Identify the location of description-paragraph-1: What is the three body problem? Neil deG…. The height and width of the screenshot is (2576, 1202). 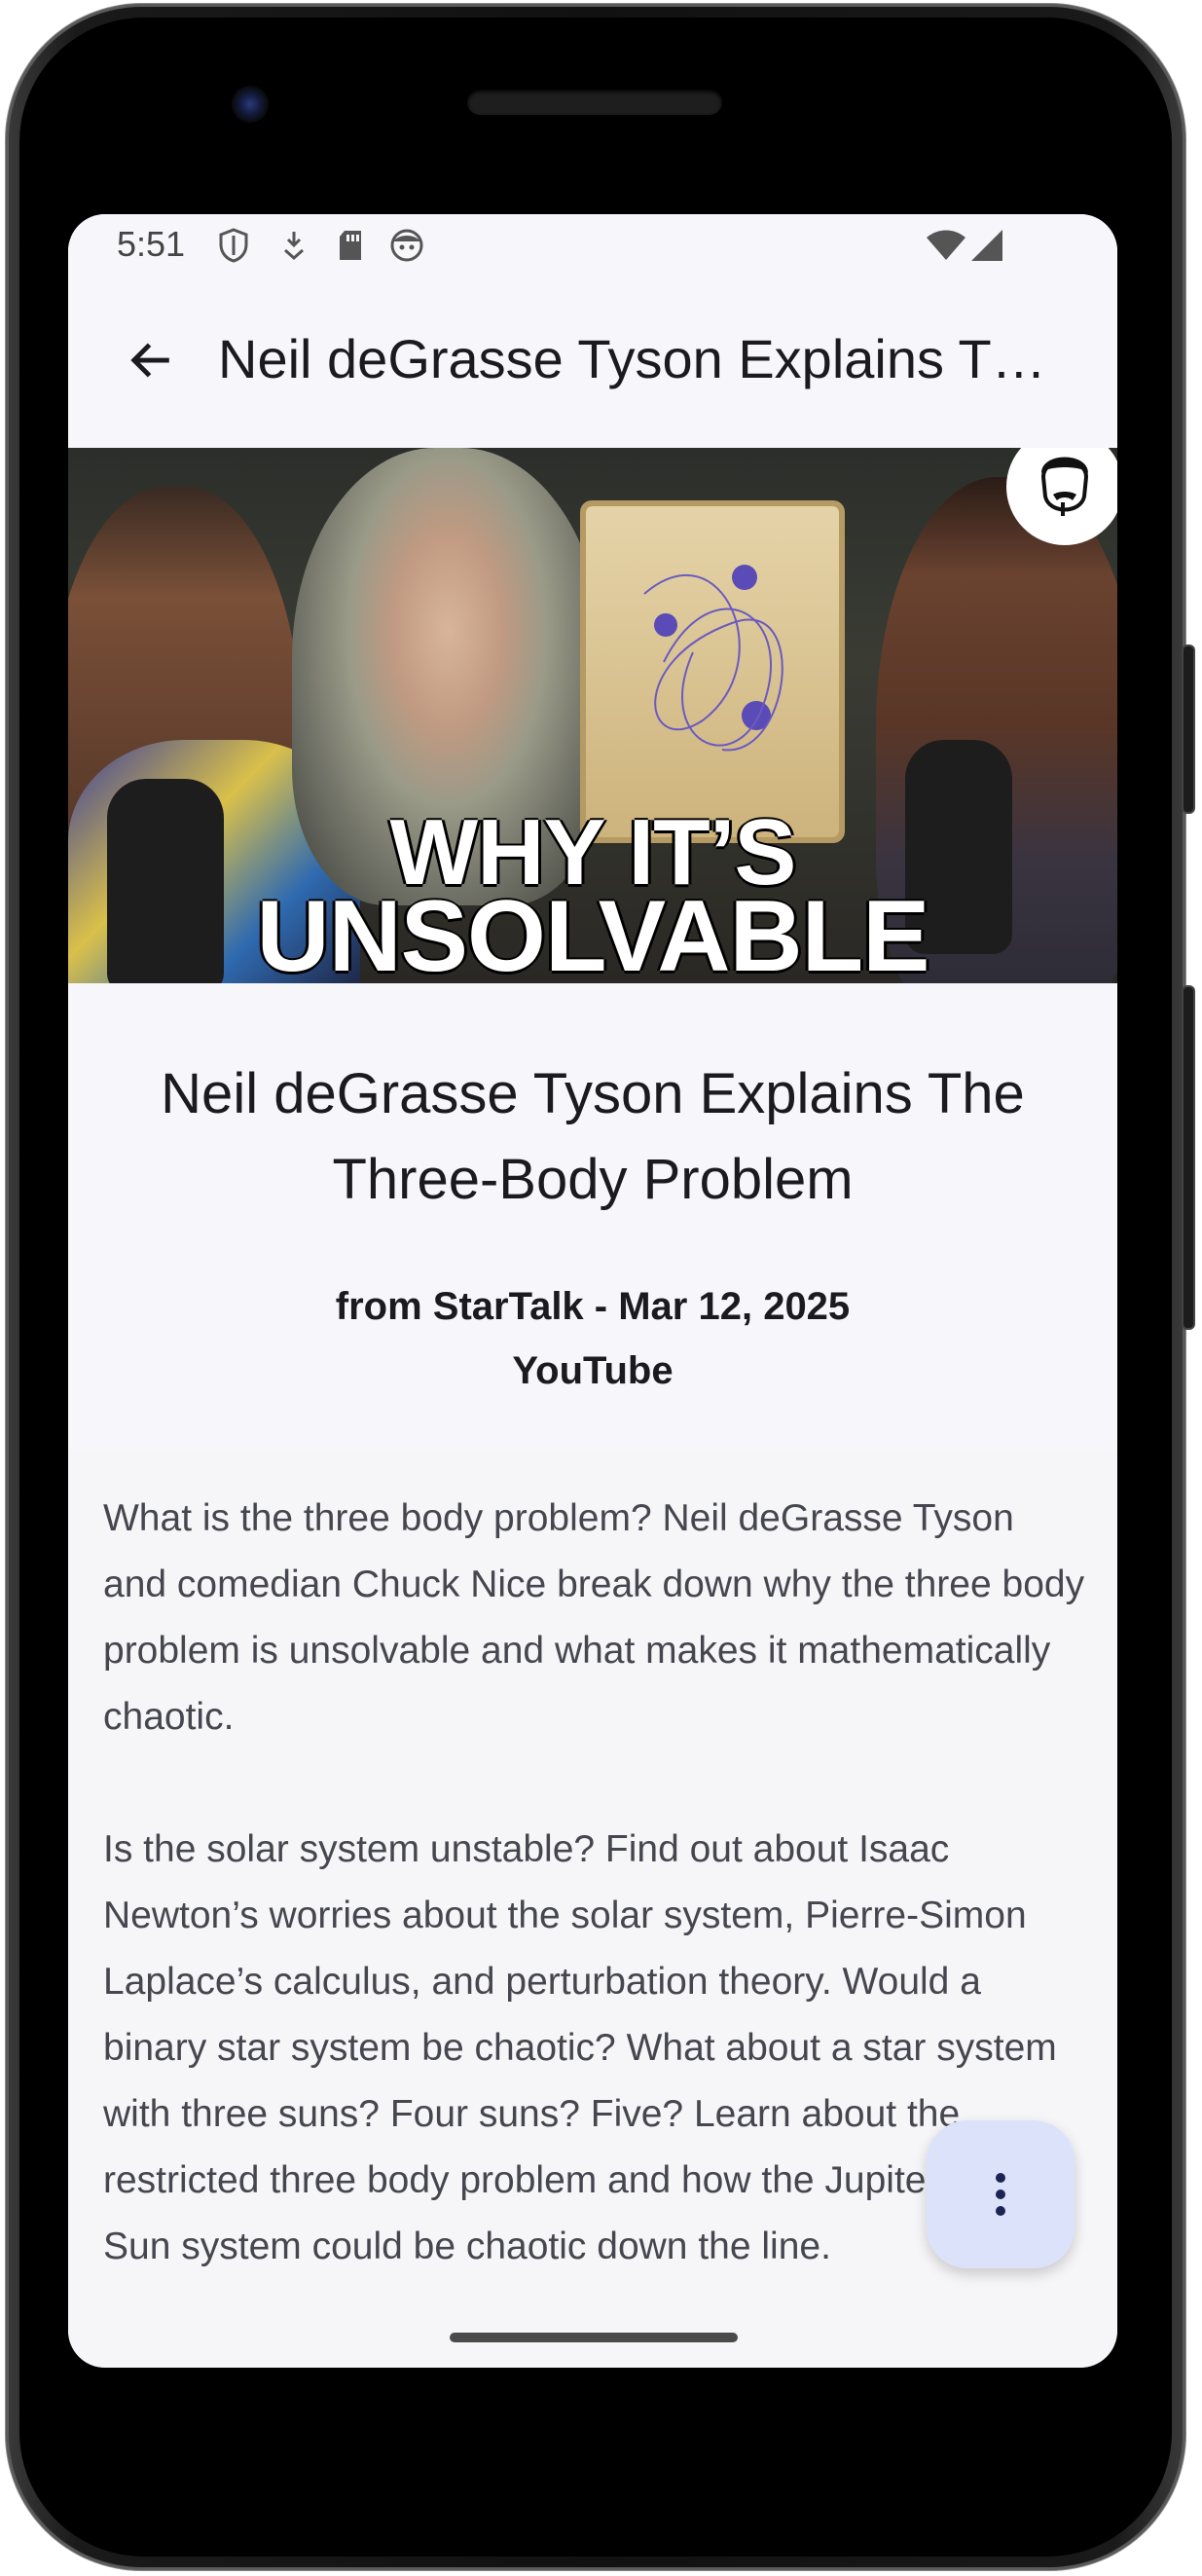
(594, 1617).